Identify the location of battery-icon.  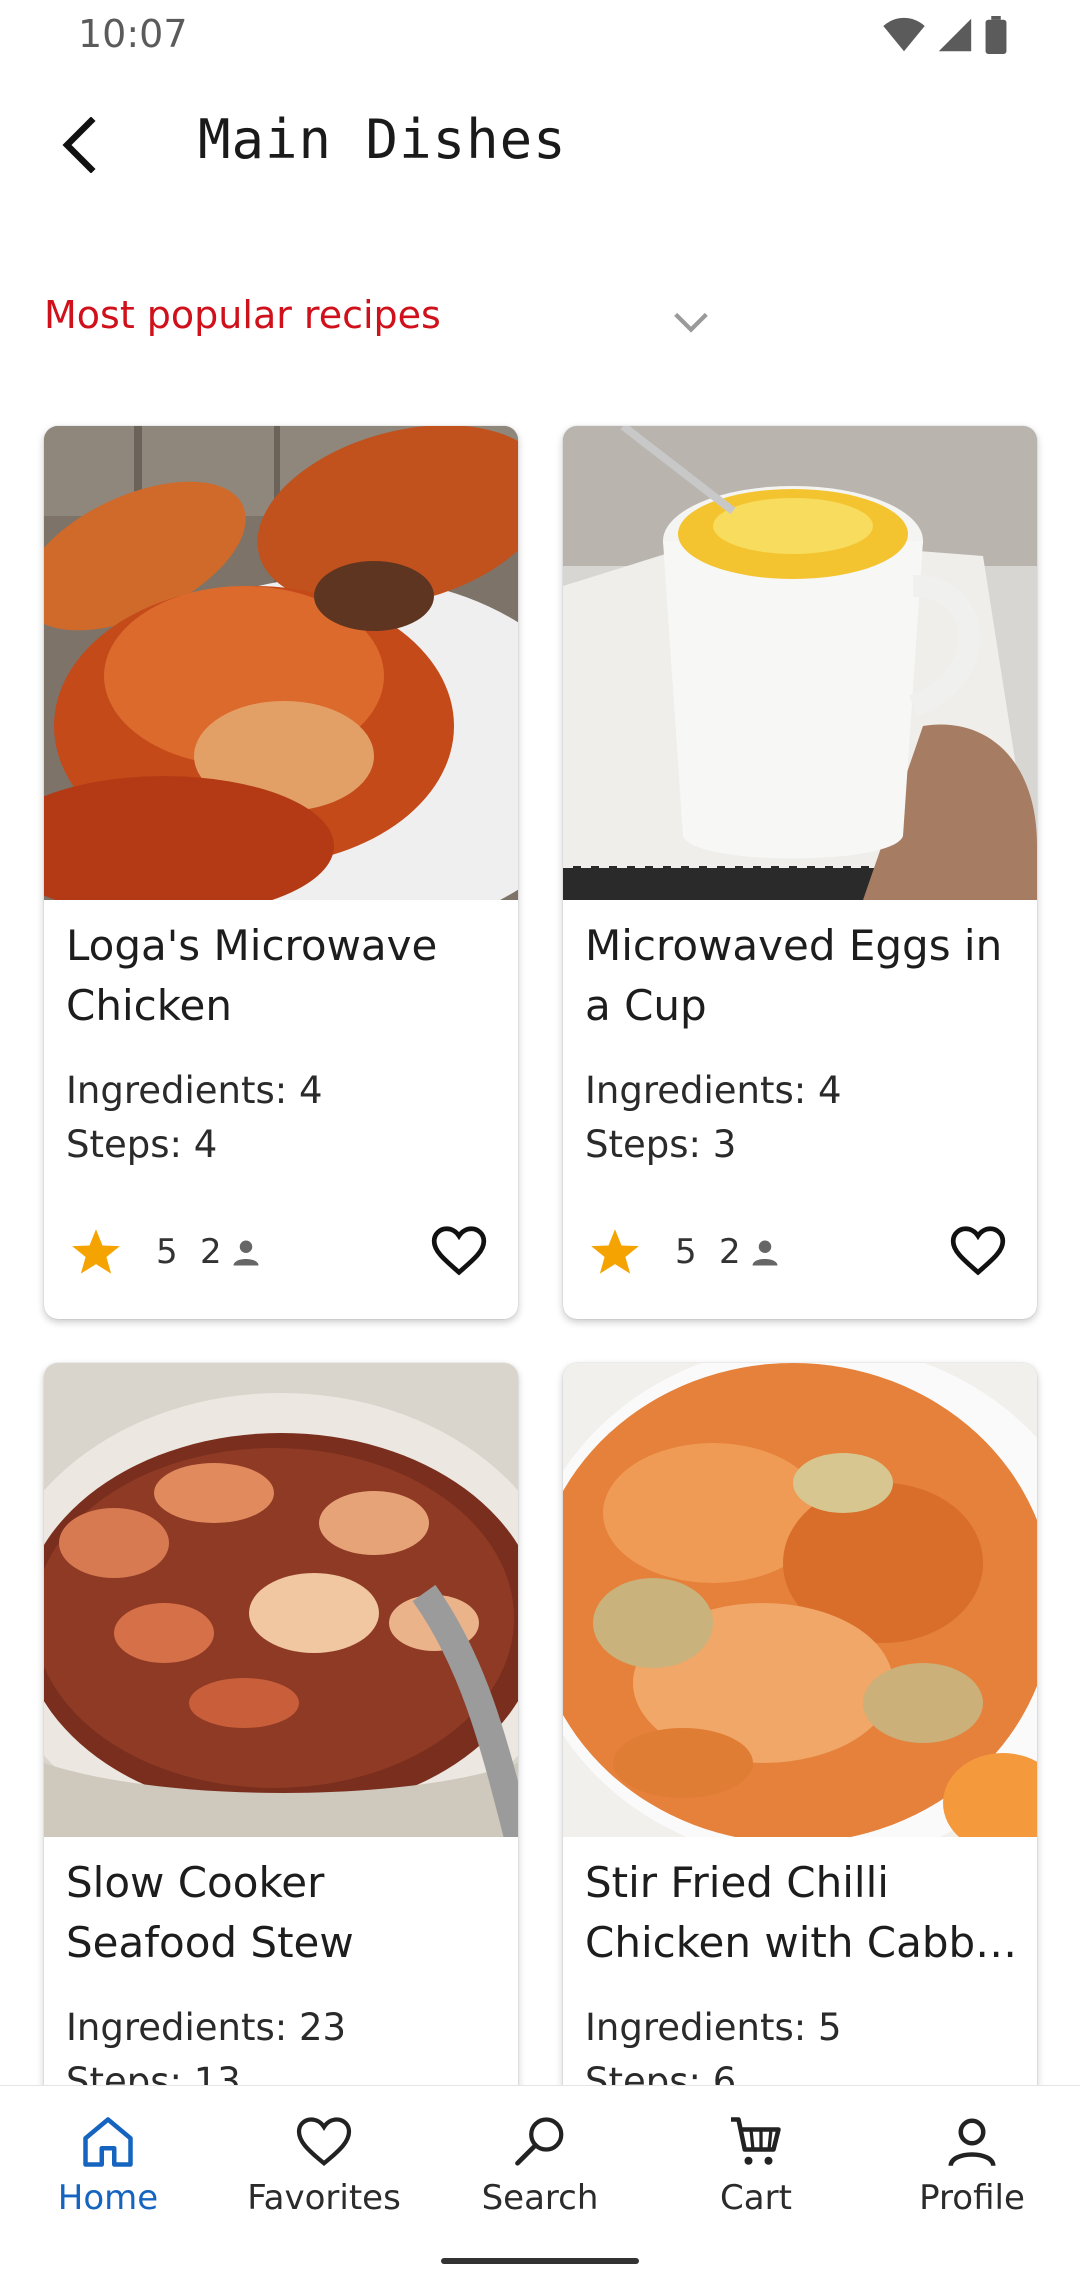
(996, 35).